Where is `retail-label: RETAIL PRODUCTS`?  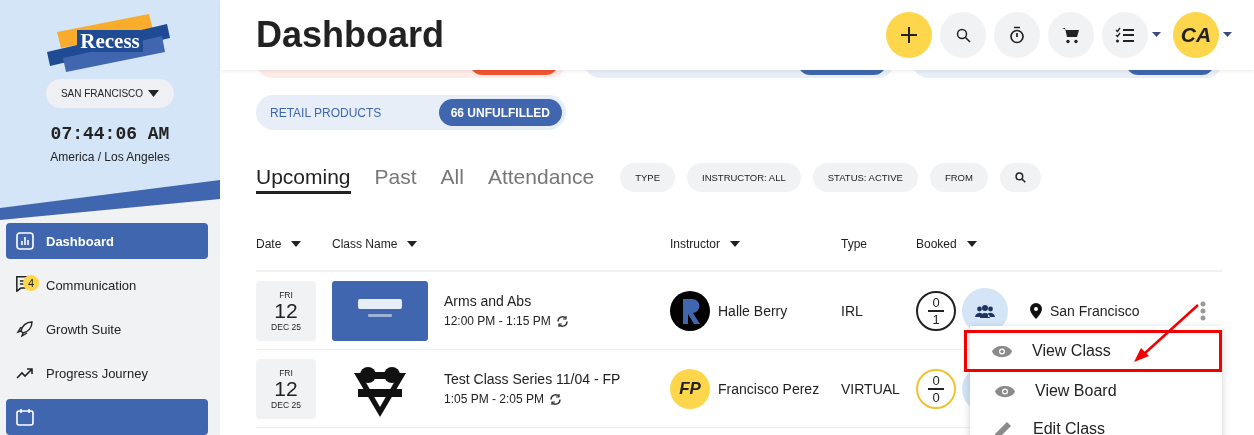
retail-label: RETAIL PRODUCTS is located at coordinates (326, 112).